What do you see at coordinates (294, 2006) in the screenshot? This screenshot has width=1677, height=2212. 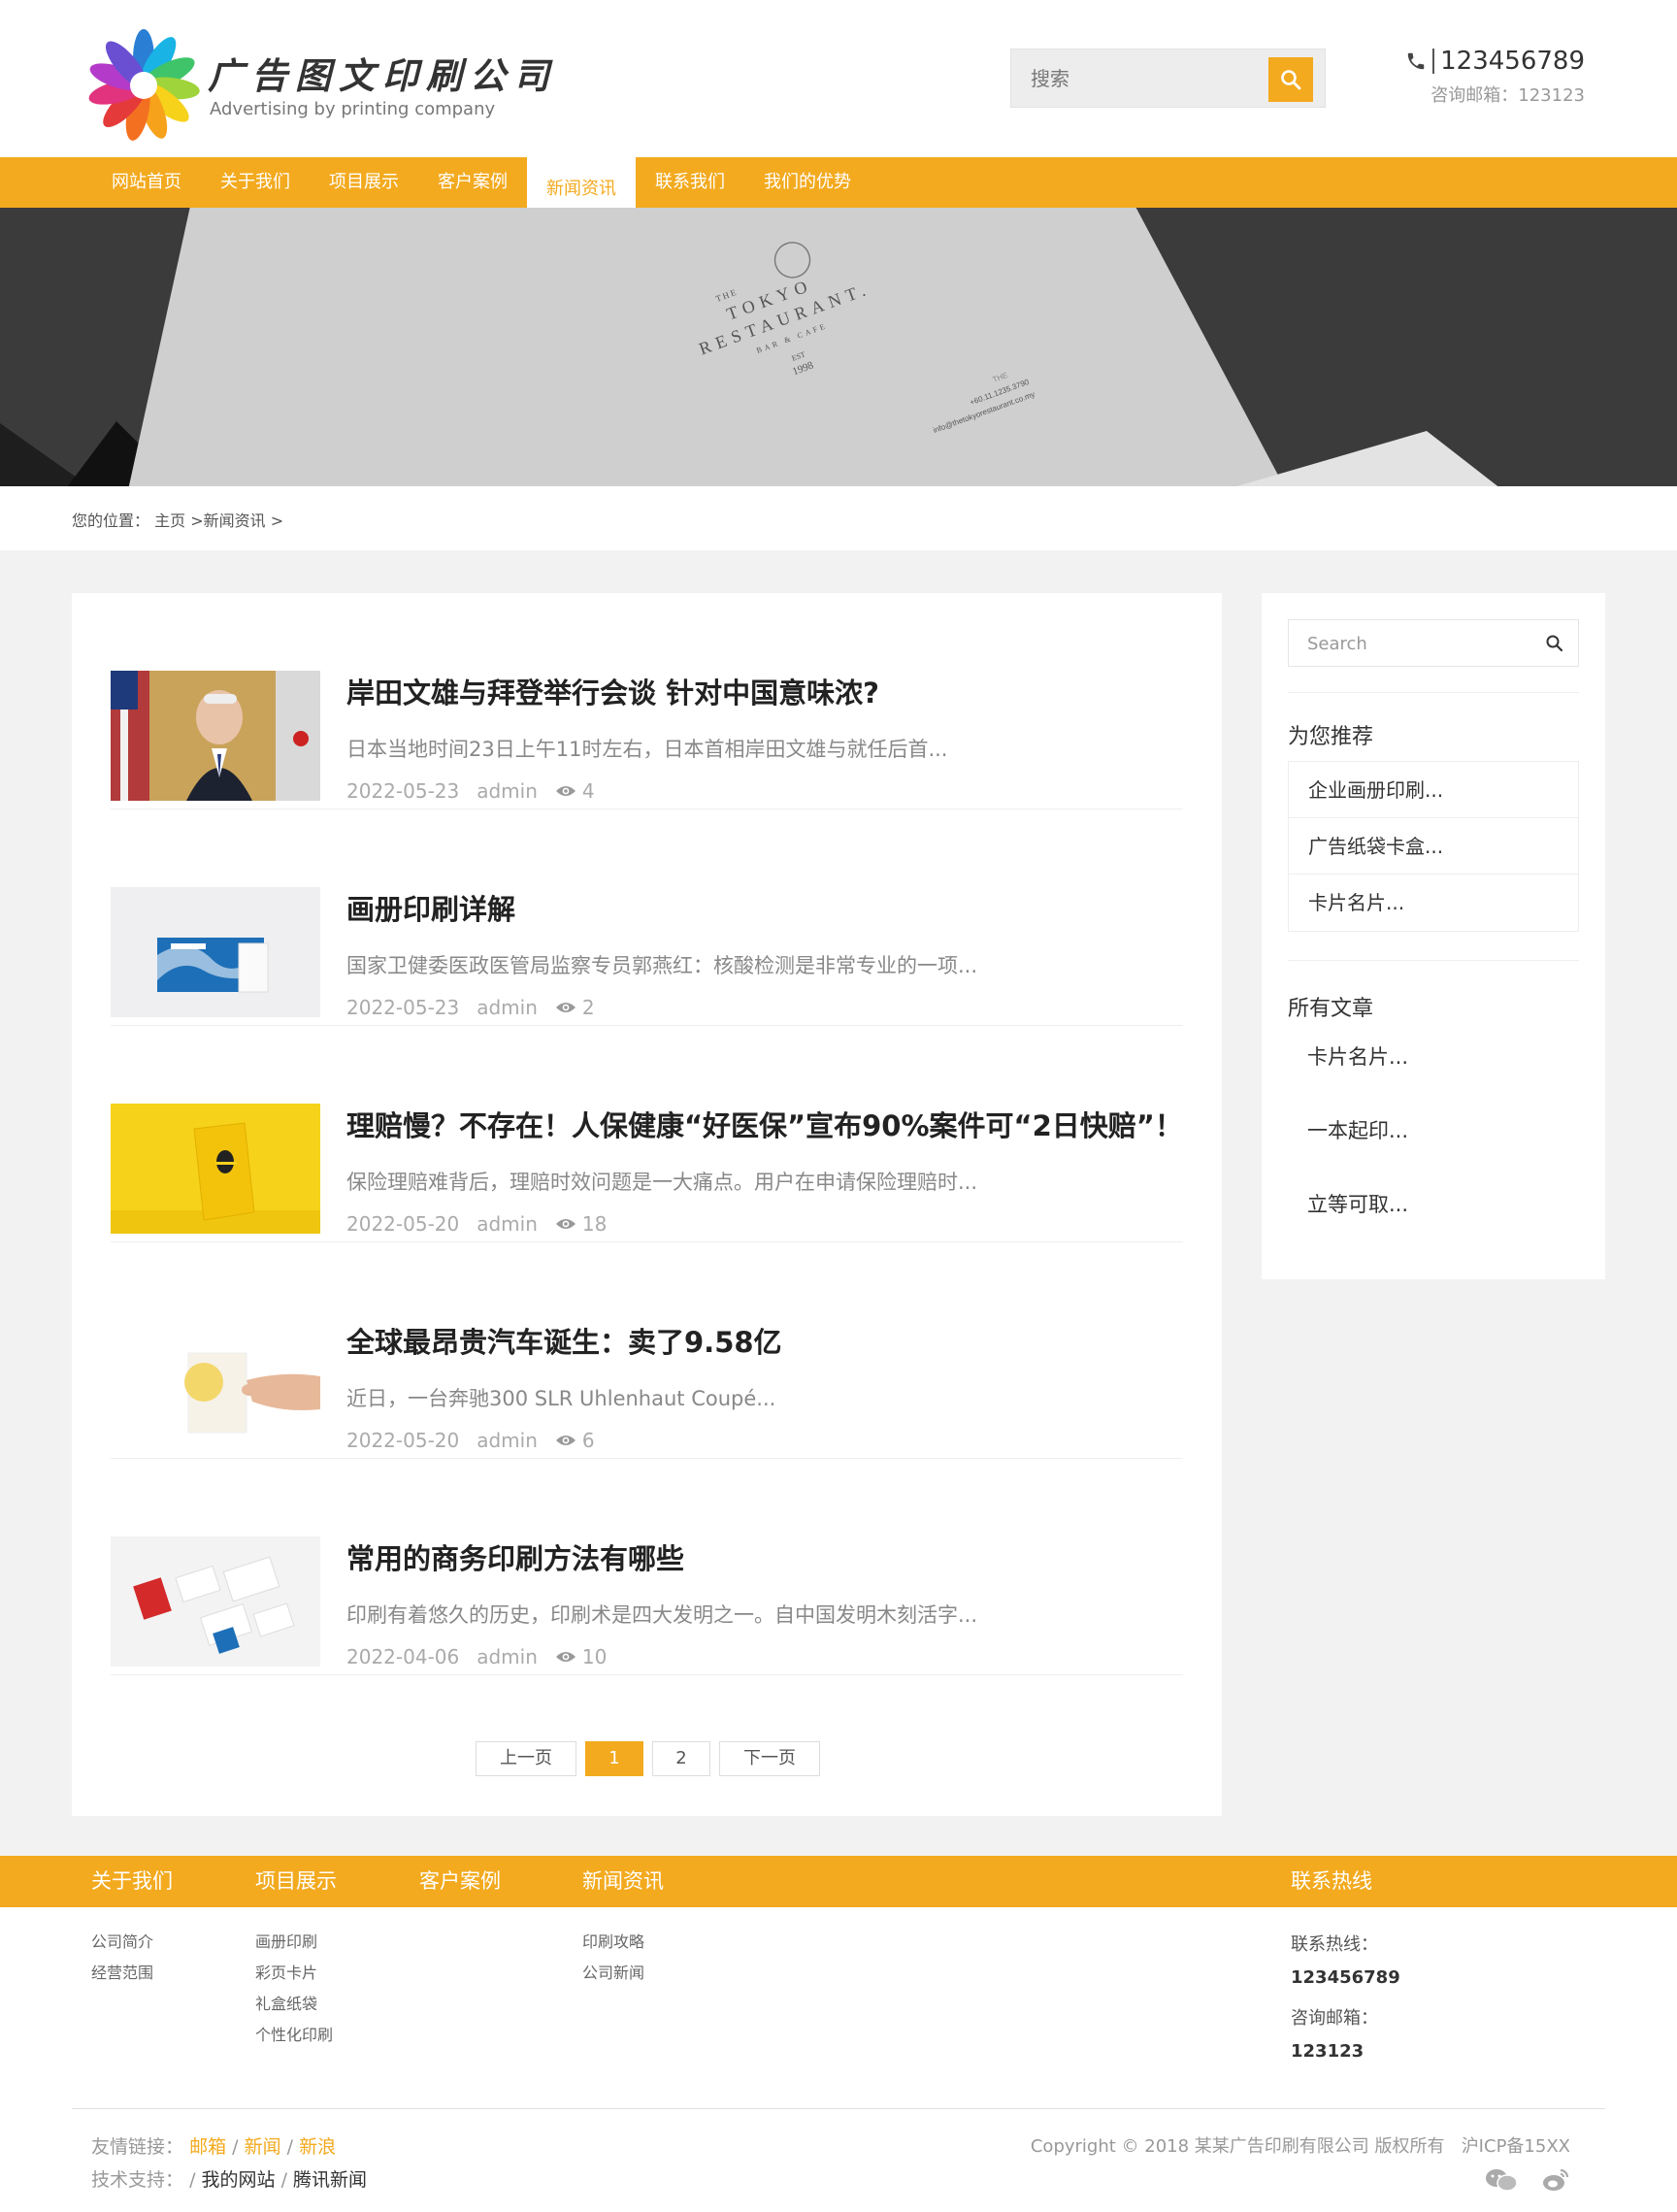 I see `footer-link: 礼盒纸袋` at bounding box center [294, 2006].